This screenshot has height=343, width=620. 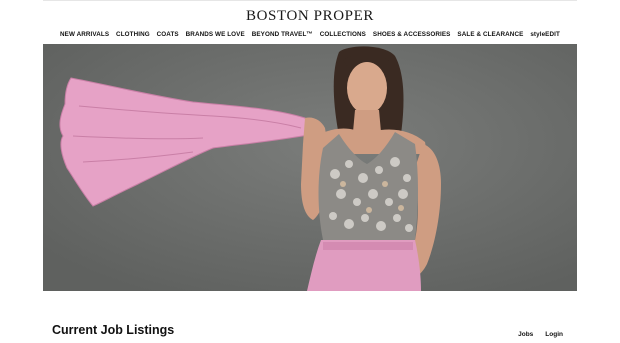 What do you see at coordinates (545, 34) in the screenshot?
I see `nav-styleedit: styleEDIT` at bounding box center [545, 34].